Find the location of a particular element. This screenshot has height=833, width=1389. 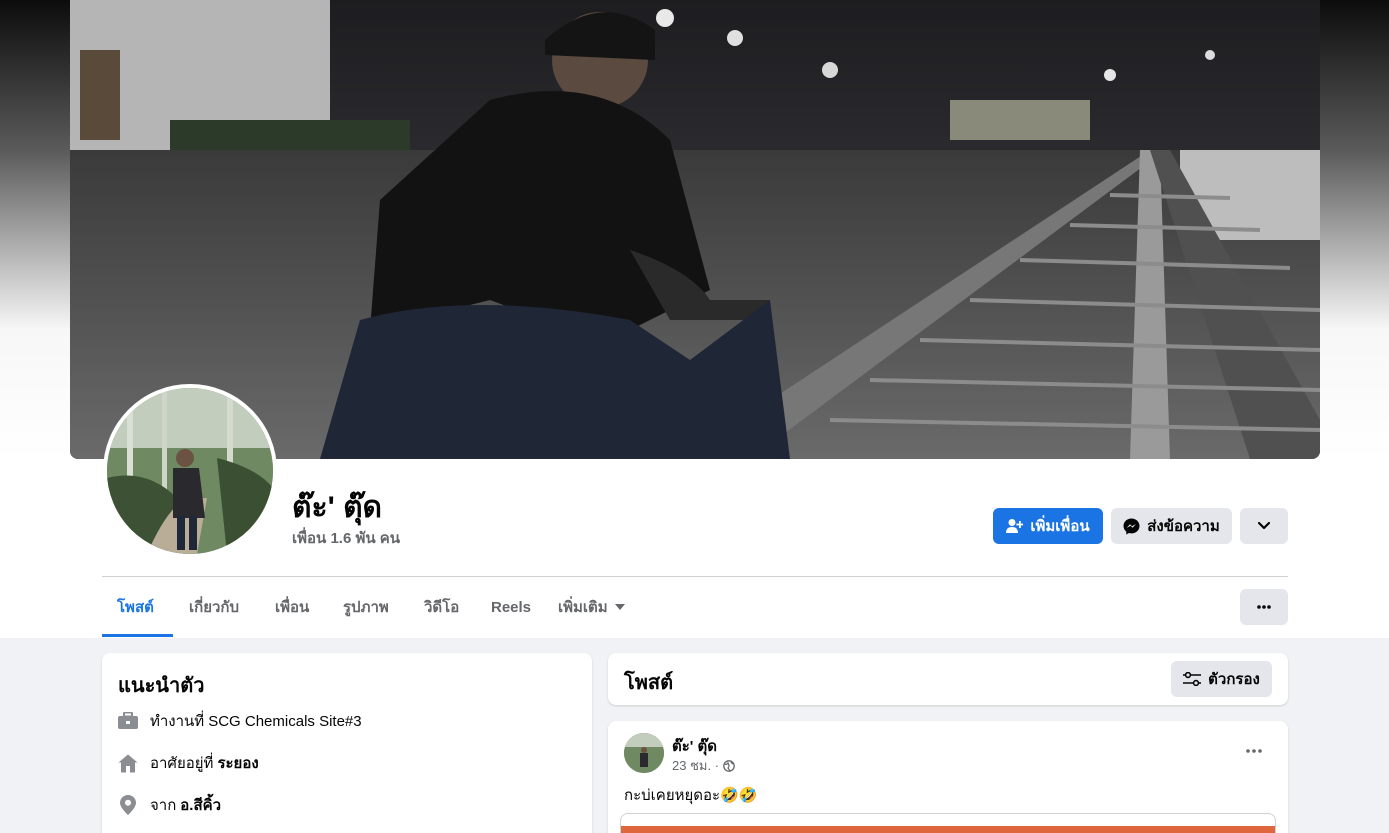

tab-photos-label: รูปภาพ is located at coordinates (366, 607).